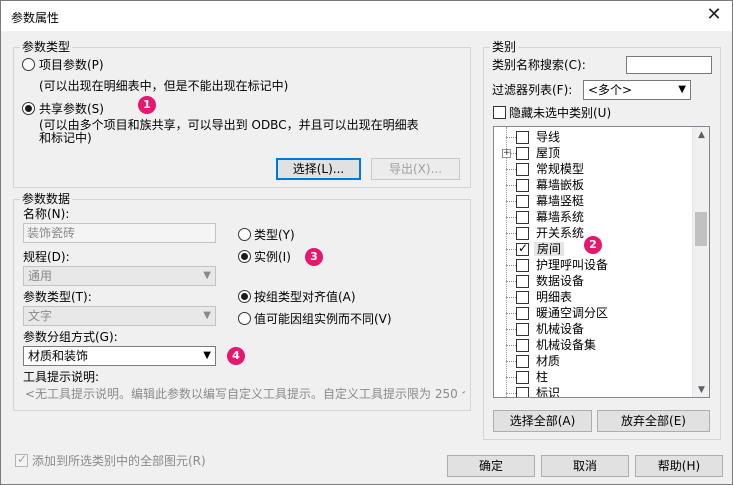 This screenshot has height=485, width=733. I want to click on discipline-value: 通用, so click(40, 276).